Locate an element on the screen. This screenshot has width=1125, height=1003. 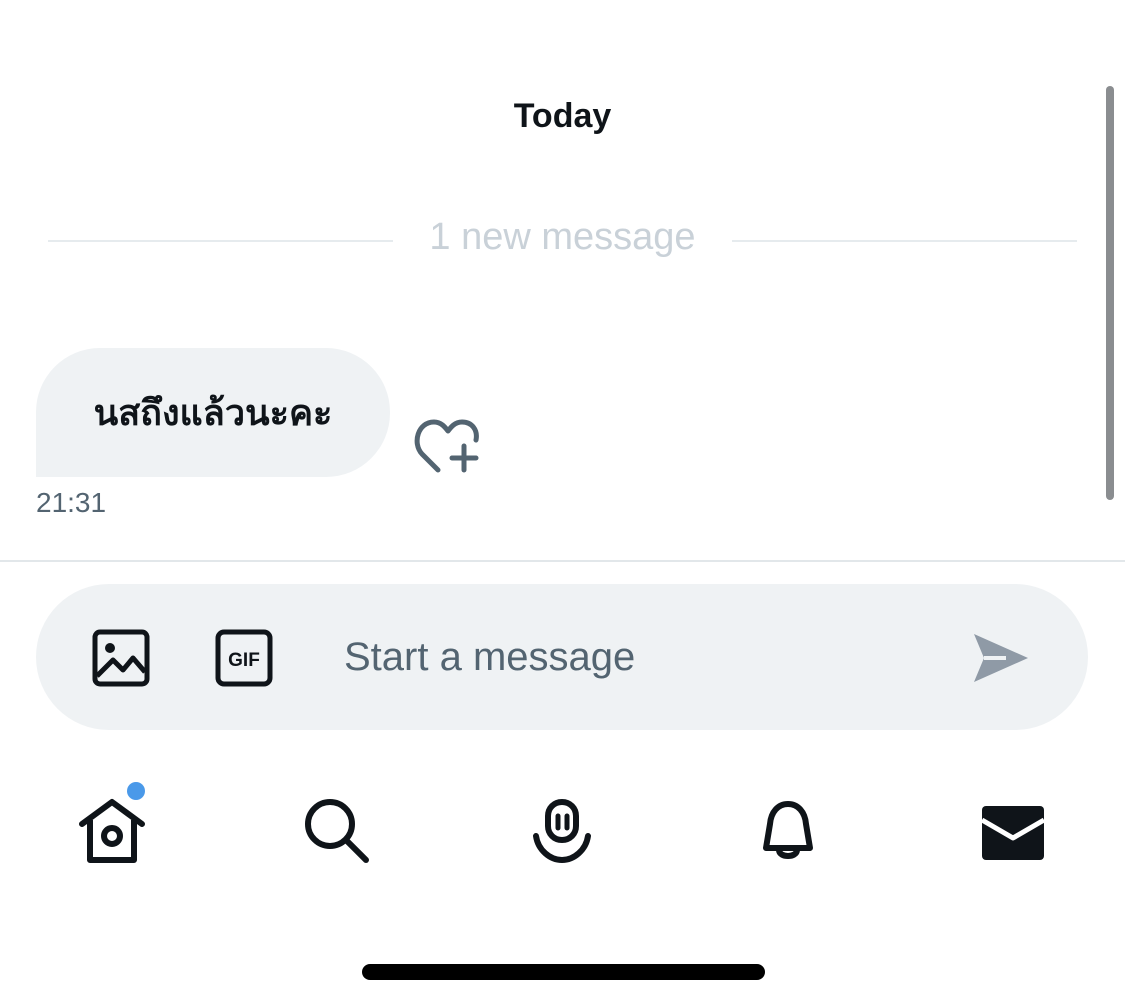
image-button is located at coordinates (121, 658).